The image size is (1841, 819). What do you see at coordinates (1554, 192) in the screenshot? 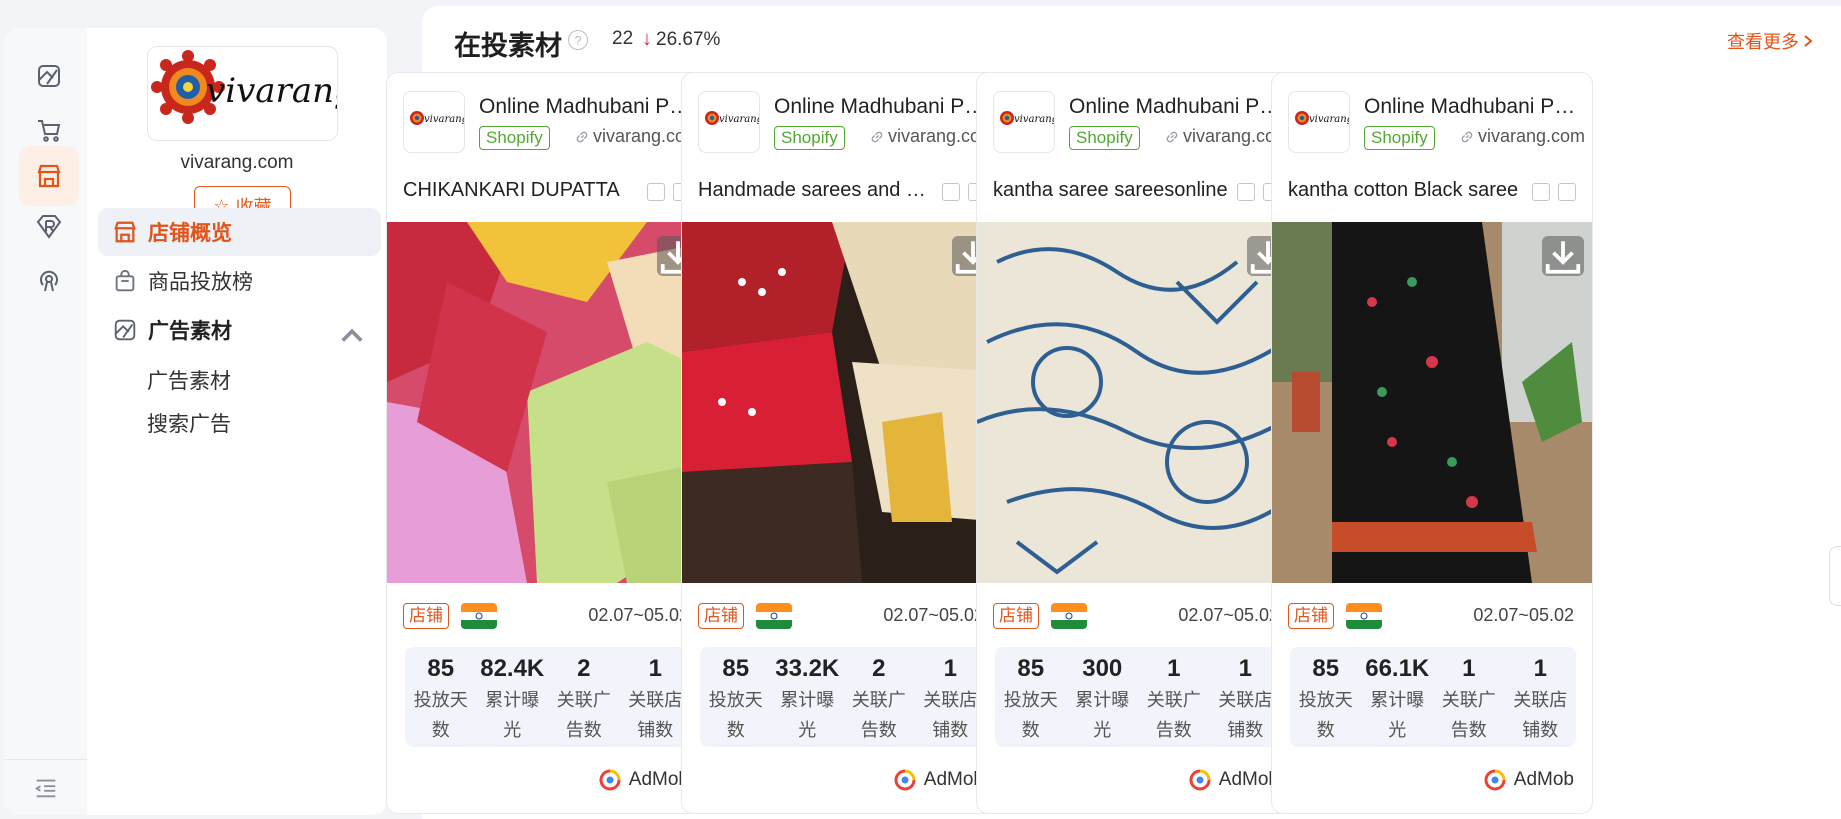
I see `creative-actions` at bounding box center [1554, 192].